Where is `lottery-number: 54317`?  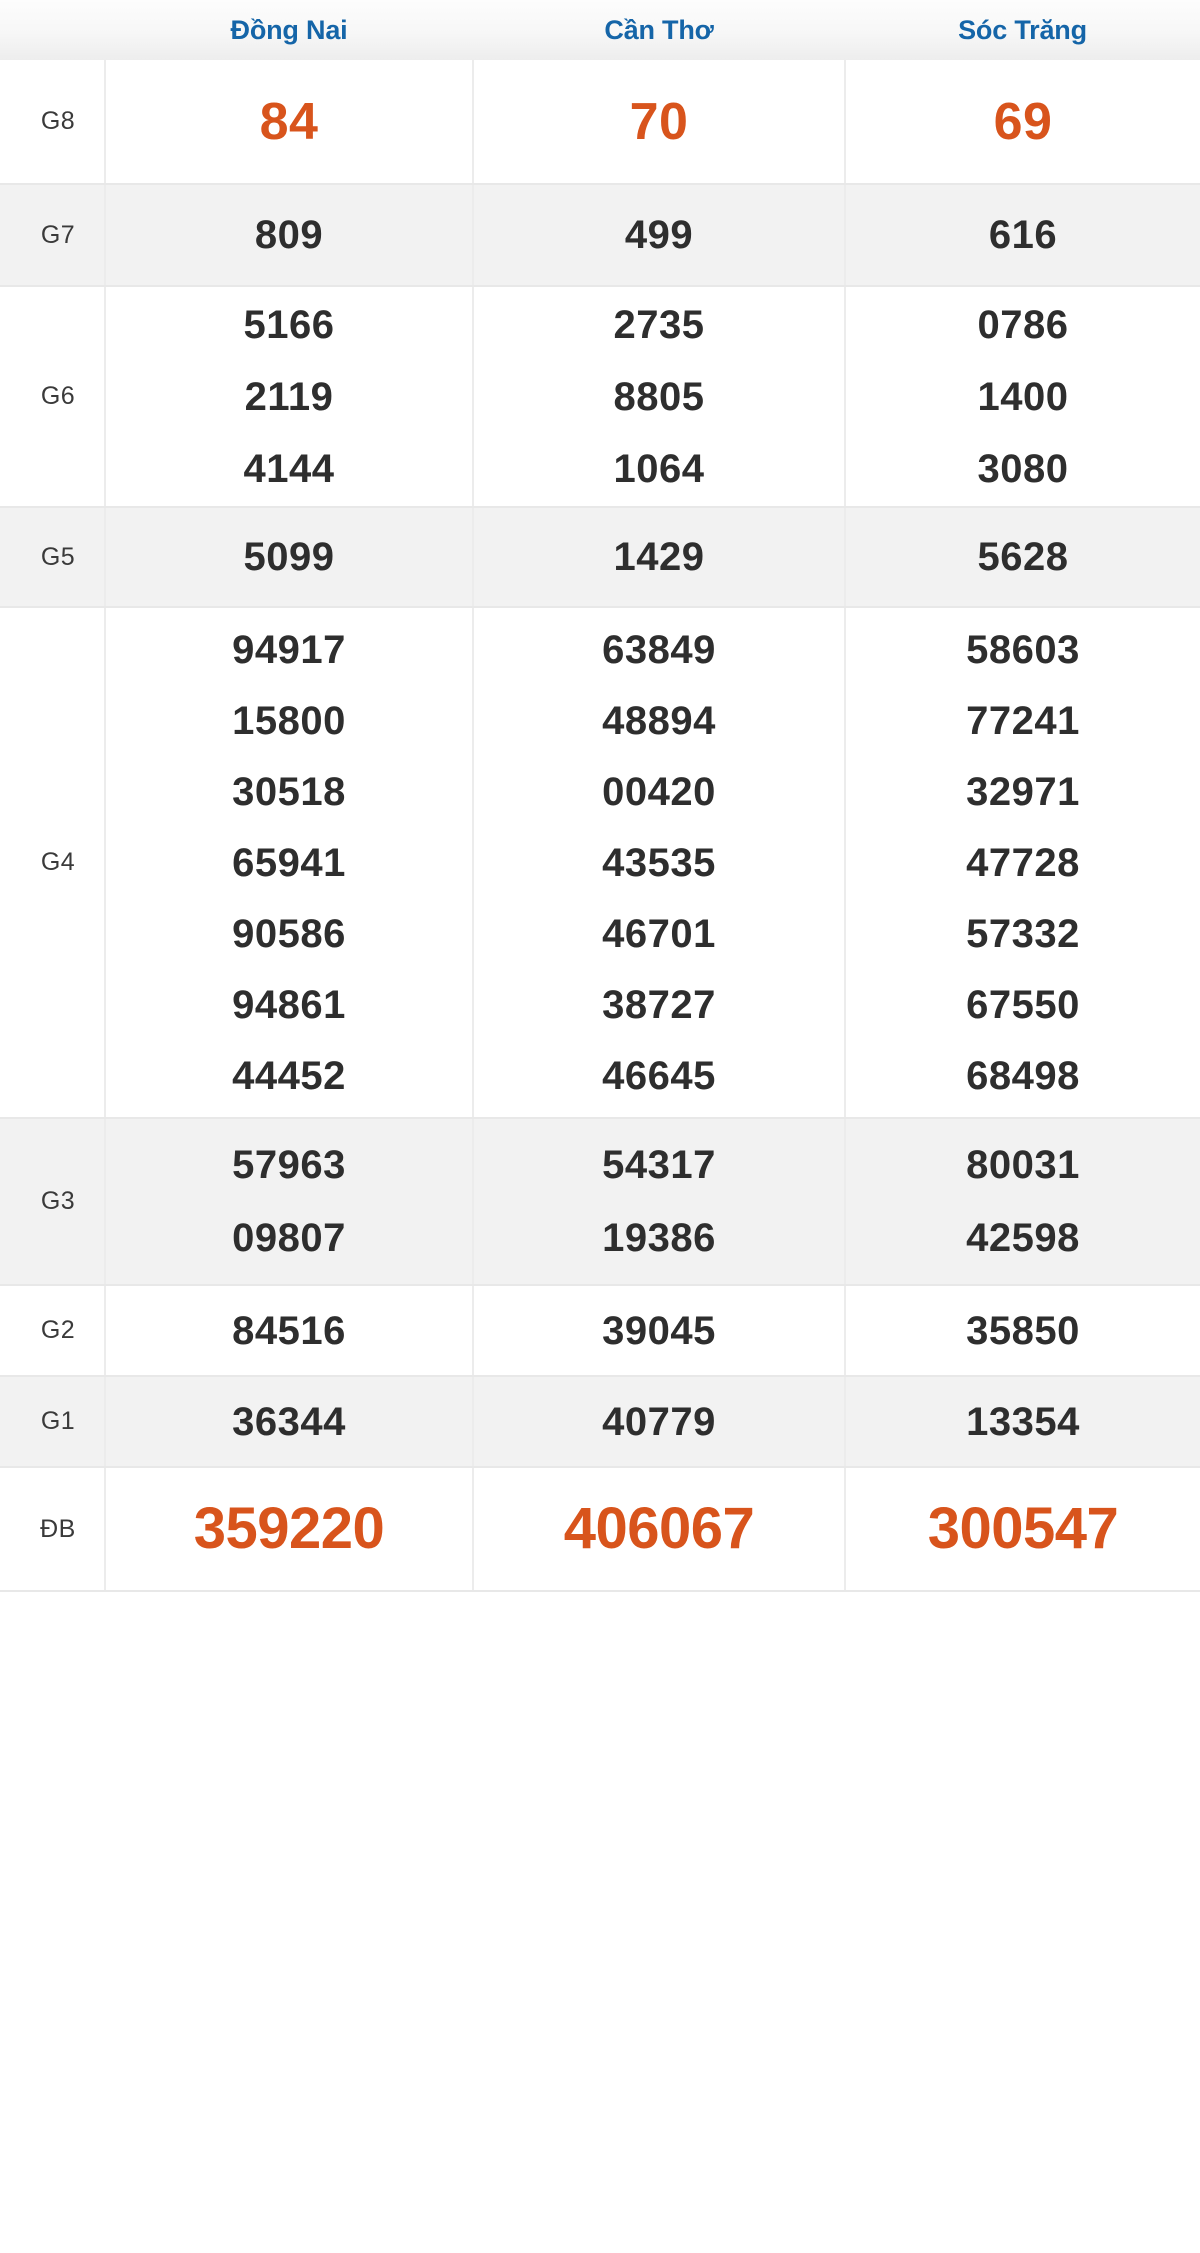
lottery-number: 54317 is located at coordinates (659, 1165).